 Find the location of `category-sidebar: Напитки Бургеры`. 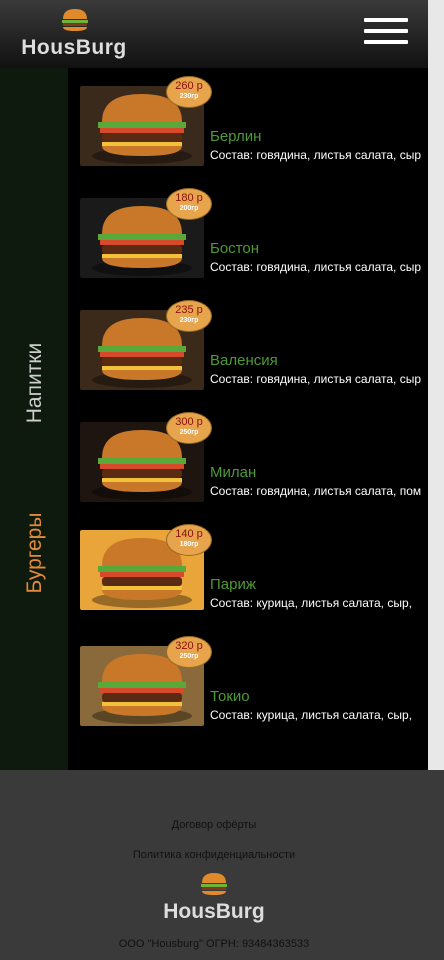

category-sidebar: Напитки Бургеры is located at coordinates (34, 419).